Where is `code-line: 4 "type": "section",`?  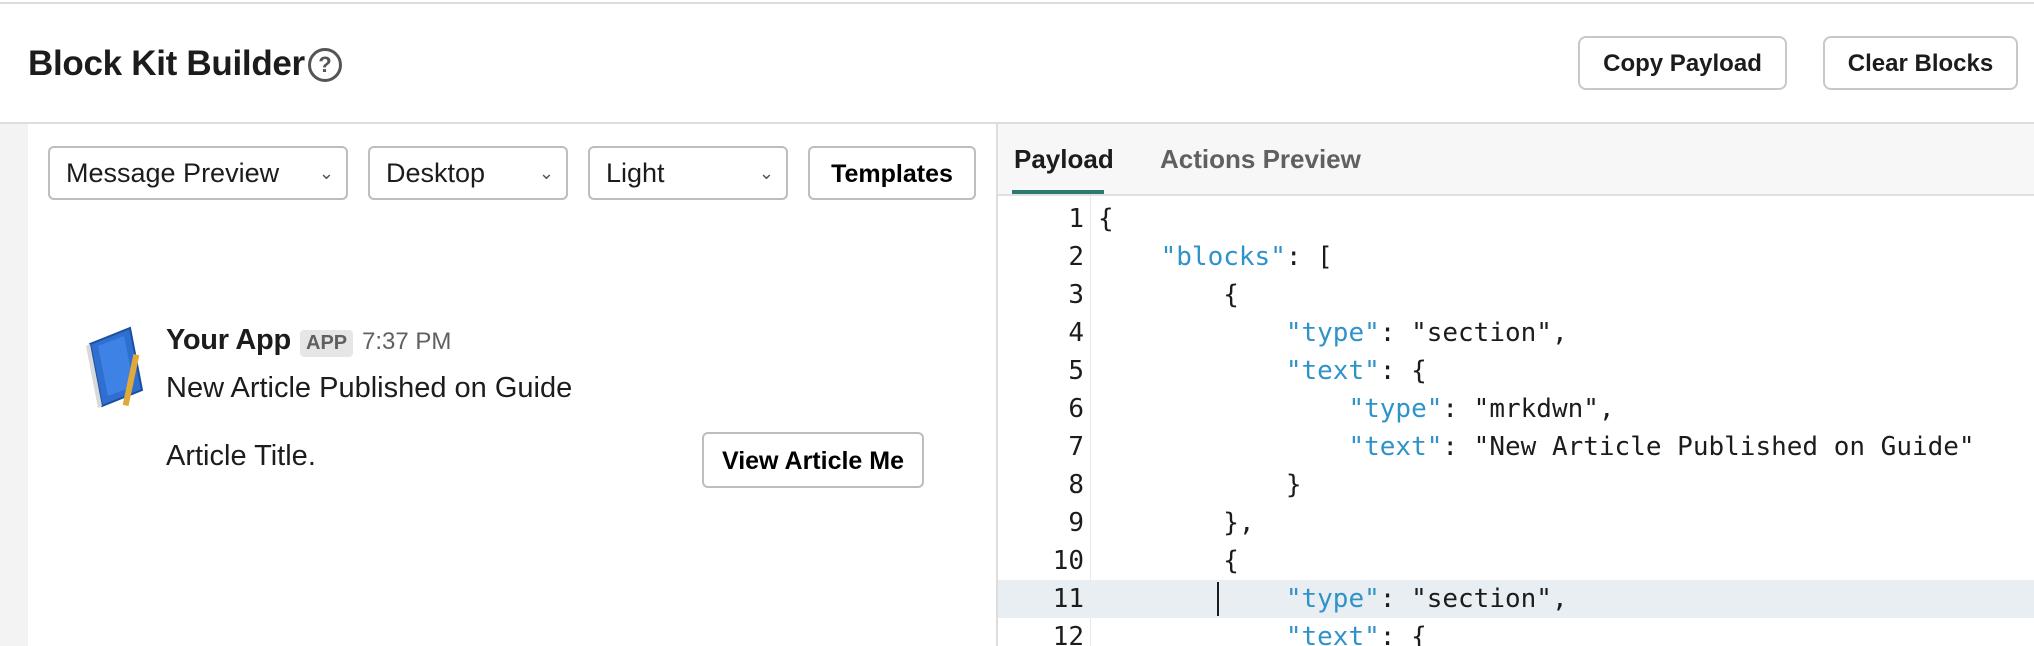 code-line: 4 "type": "section", is located at coordinates (1516, 333).